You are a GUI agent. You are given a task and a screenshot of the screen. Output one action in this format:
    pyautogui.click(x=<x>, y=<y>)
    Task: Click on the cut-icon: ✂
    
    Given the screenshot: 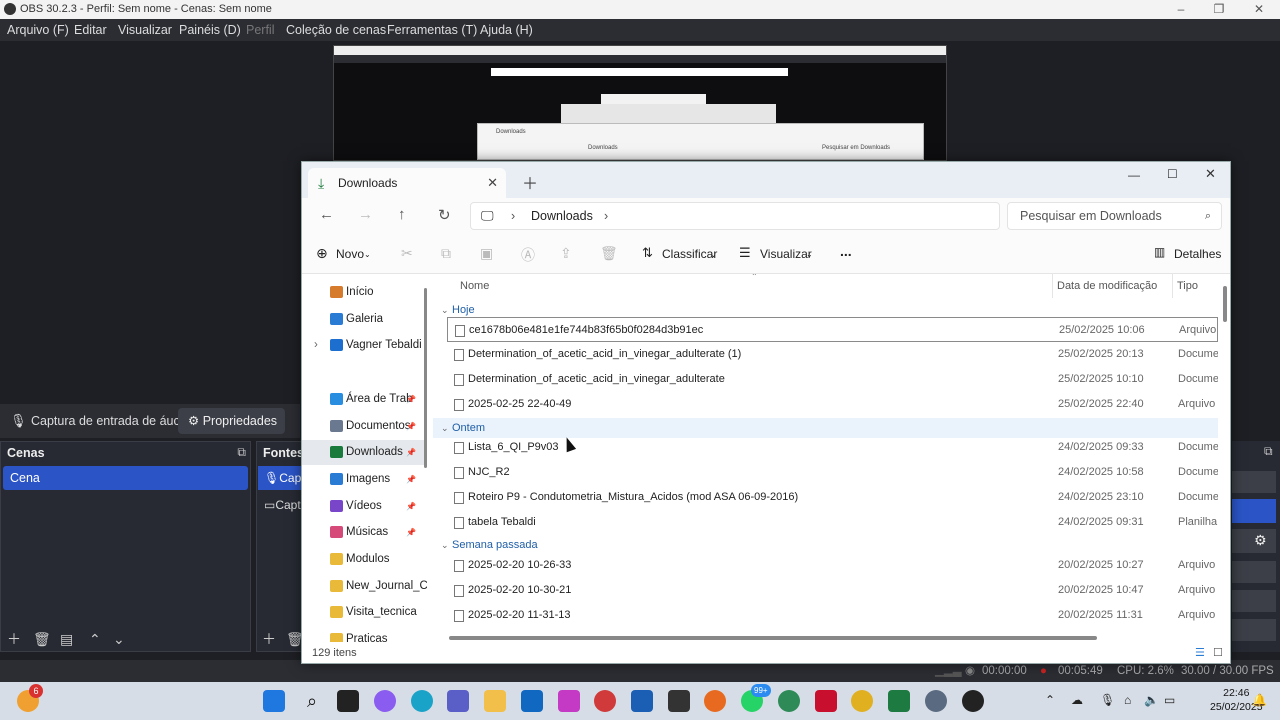 What is the action you would take?
    pyautogui.click(x=407, y=253)
    